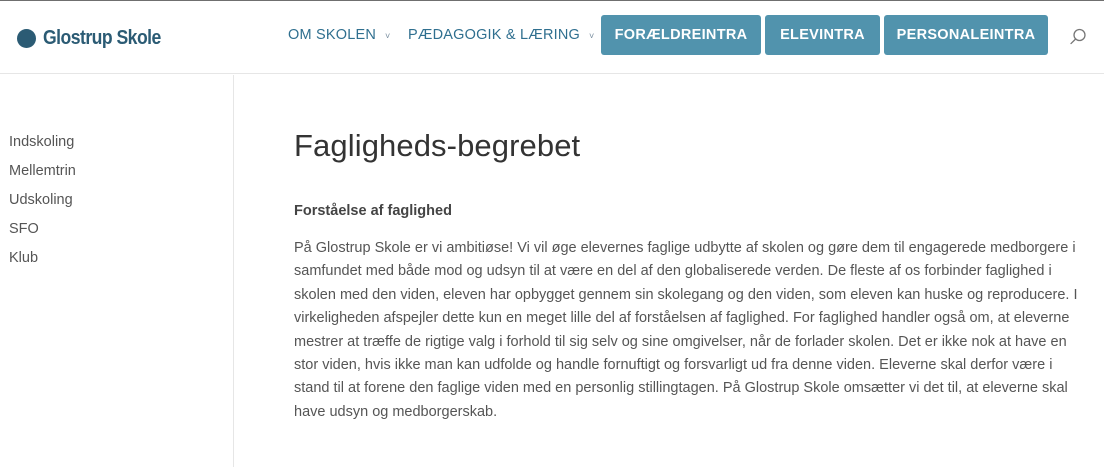  Describe the element at coordinates (332, 35) in the screenshot. I see `nav-item-label: OM SKOLEN` at that location.